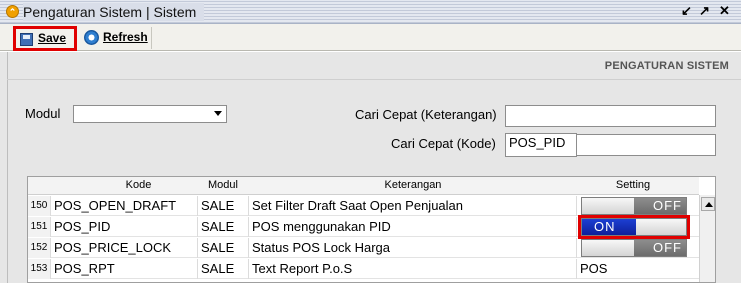 The height and width of the screenshot is (283, 741). What do you see at coordinates (443, 143) in the screenshot?
I see `cari-kode-label: Cari Cepat (Kode)` at bounding box center [443, 143].